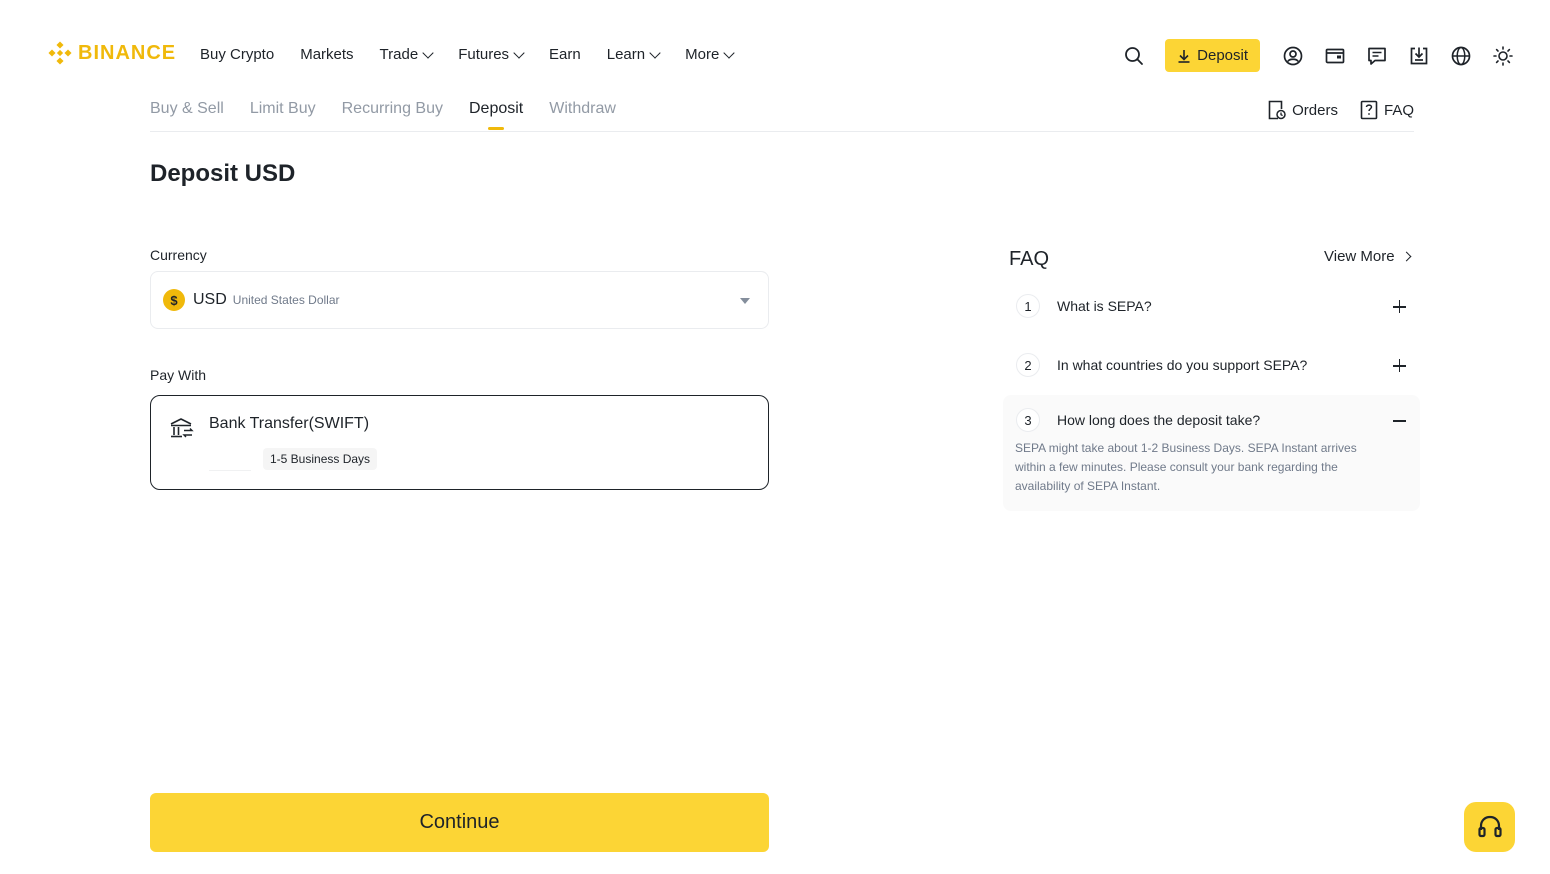  I want to click on processing-time-badge: 1-5 Business Days, so click(320, 459).